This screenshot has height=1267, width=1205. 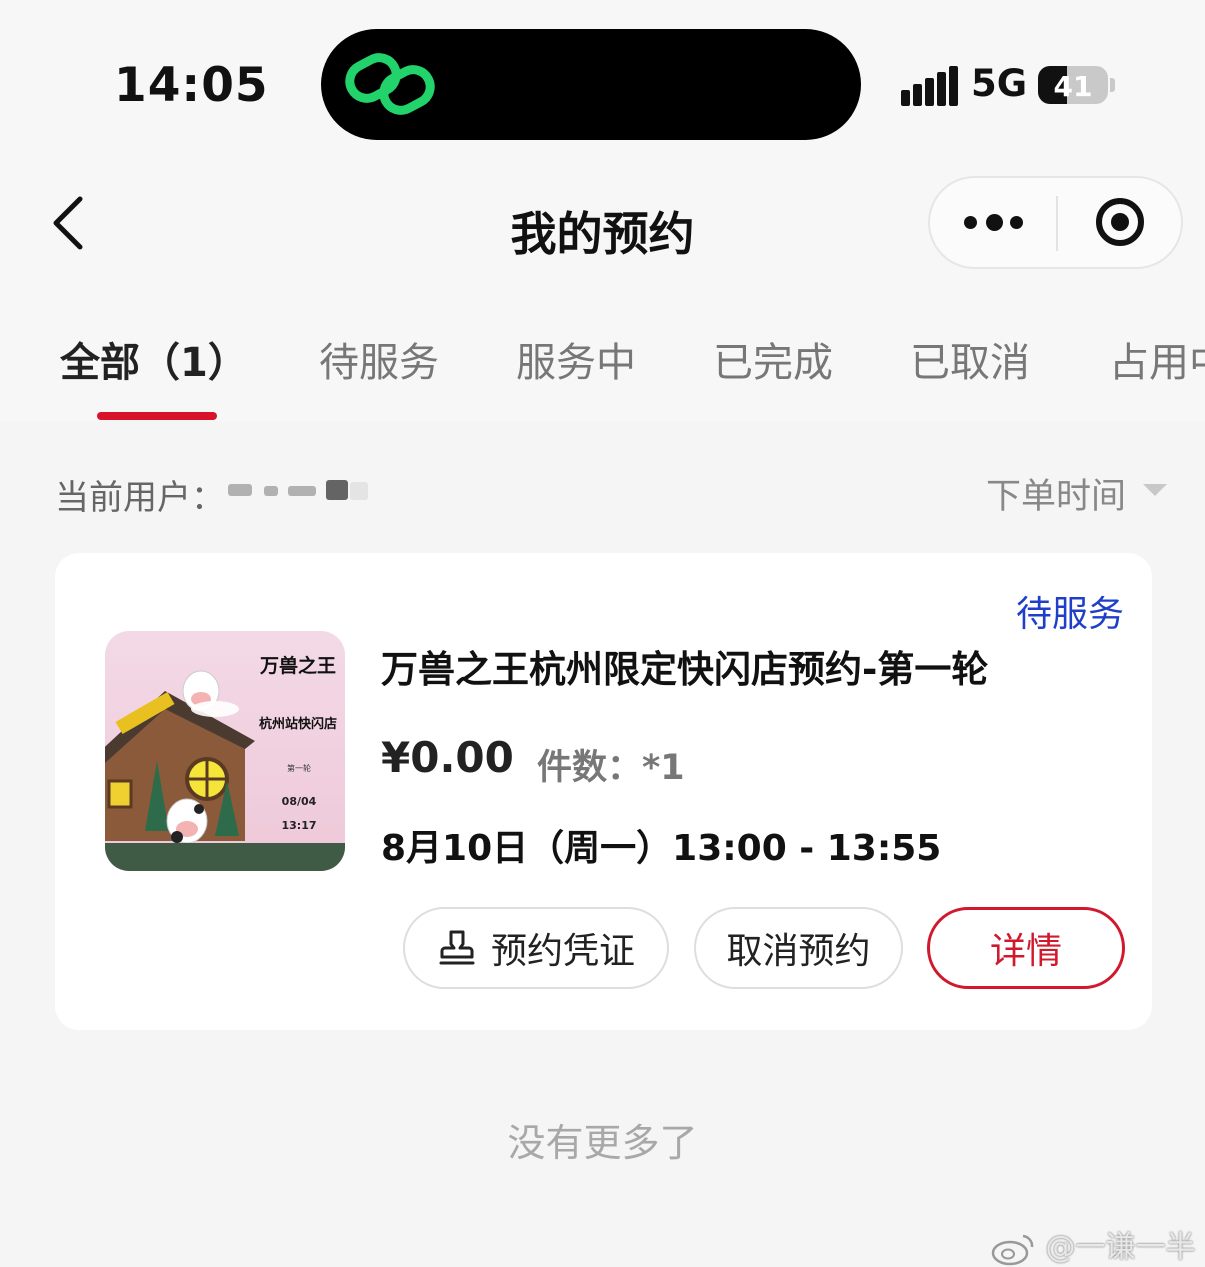 What do you see at coordinates (1155, 490) in the screenshot?
I see `caret-down-icon` at bounding box center [1155, 490].